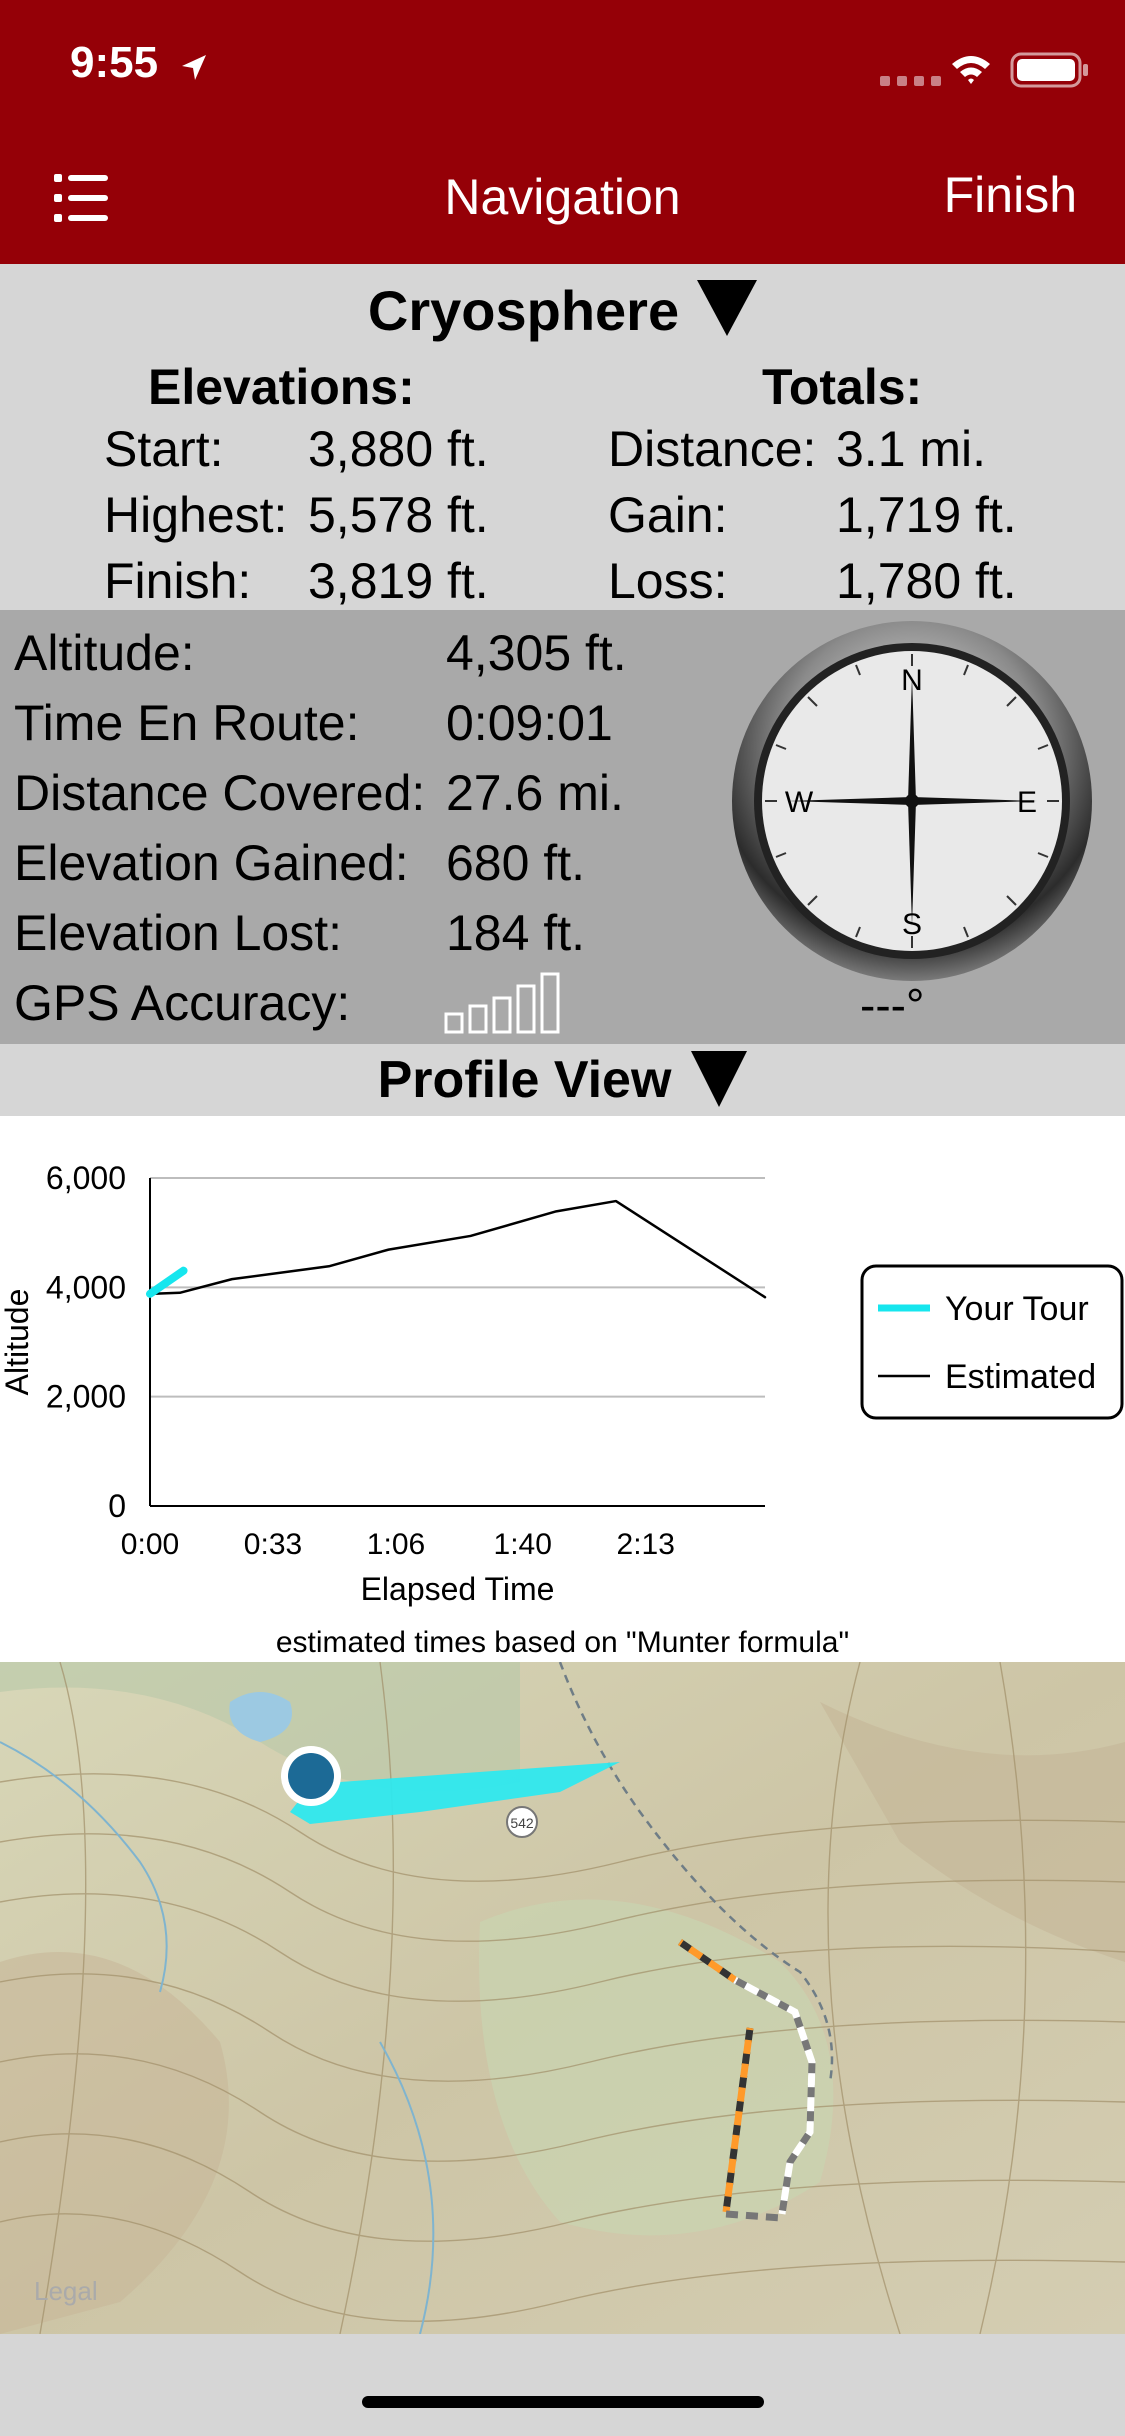 The image size is (1125, 2436). What do you see at coordinates (114, 62) in the screenshot?
I see `status-time: 9:55` at bounding box center [114, 62].